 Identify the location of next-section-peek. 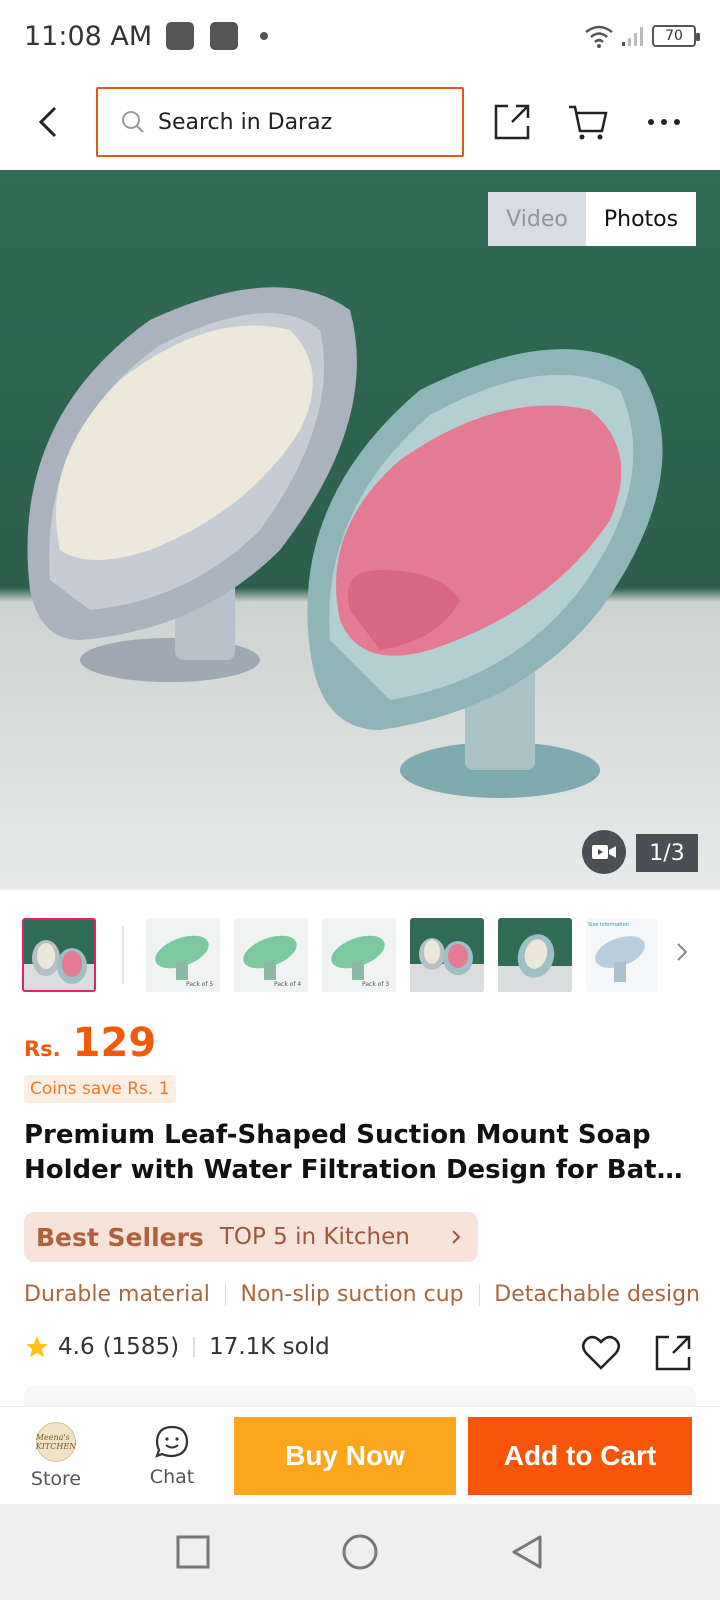
(360, 1396).